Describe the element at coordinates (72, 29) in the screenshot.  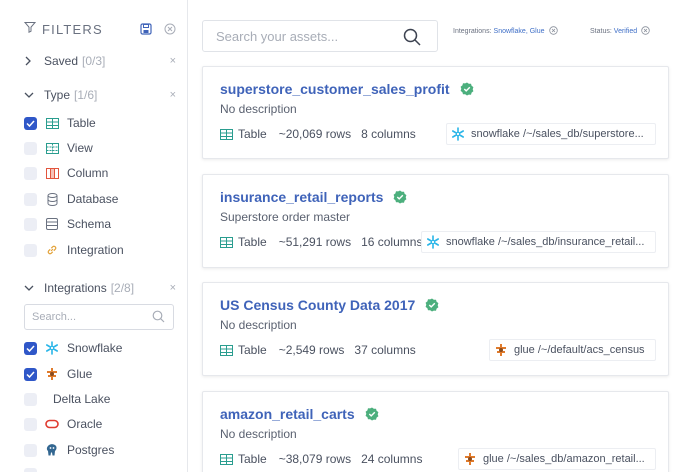
I see `filters-title: FILTERS` at that location.